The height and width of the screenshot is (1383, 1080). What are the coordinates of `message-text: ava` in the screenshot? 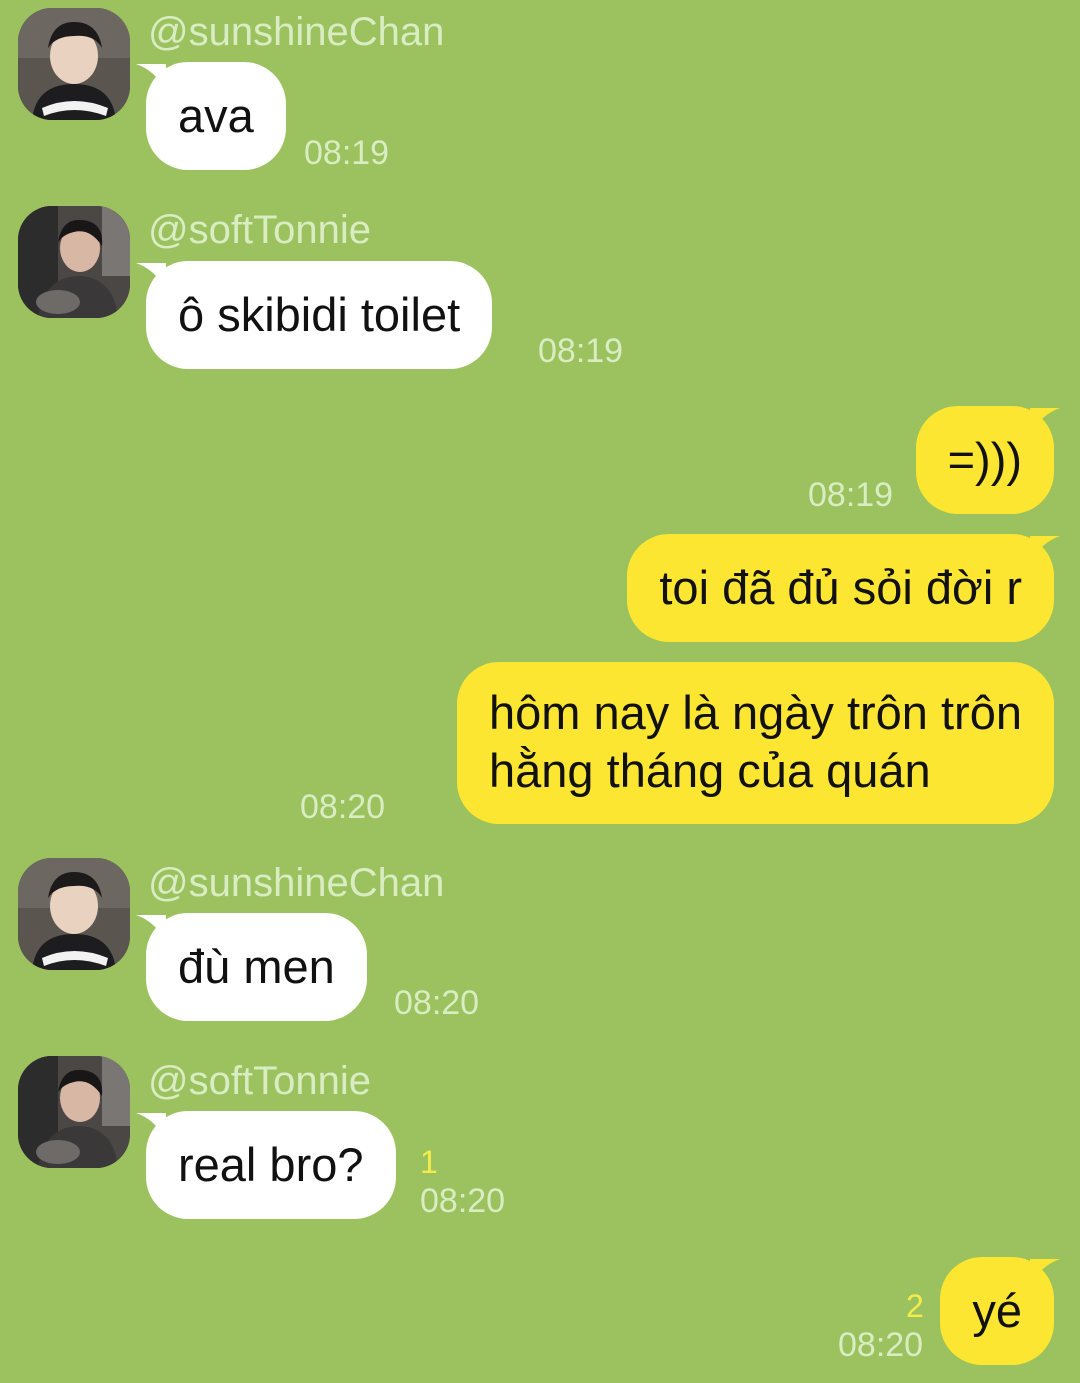 It's located at (216, 115).